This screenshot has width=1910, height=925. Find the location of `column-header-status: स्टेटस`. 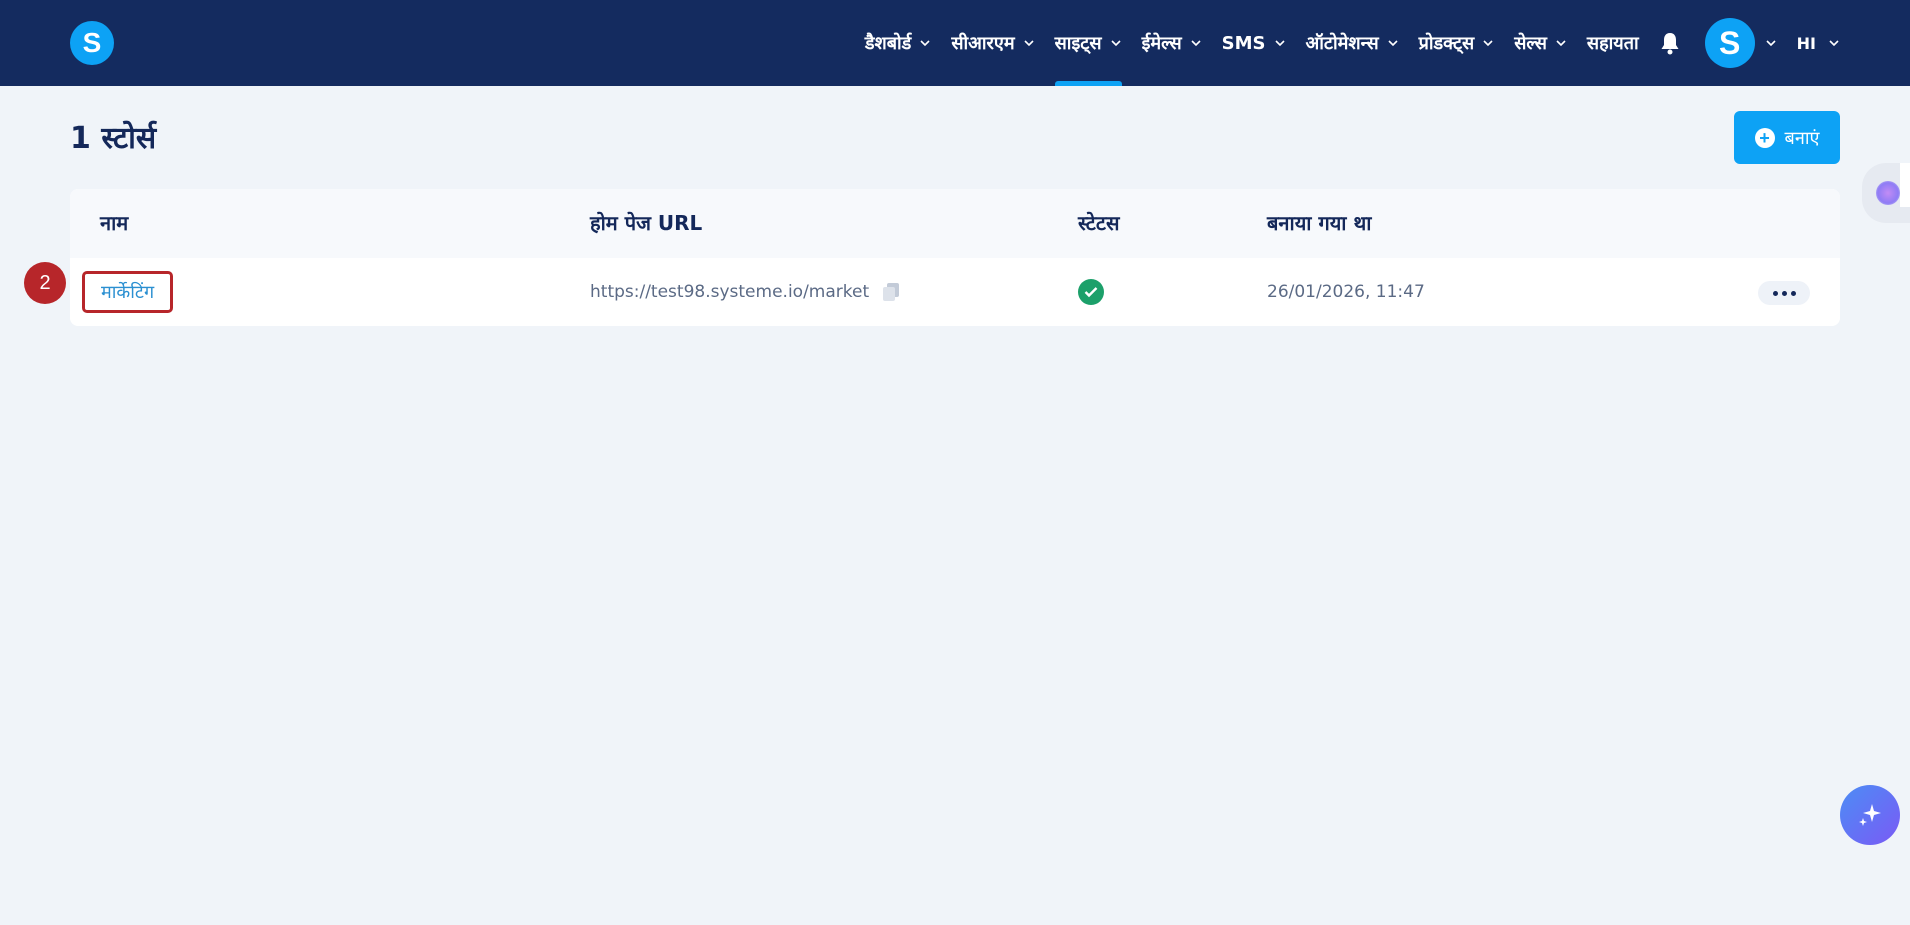

column-header-status: स्टेटस is located at coordinates (1099, 223).